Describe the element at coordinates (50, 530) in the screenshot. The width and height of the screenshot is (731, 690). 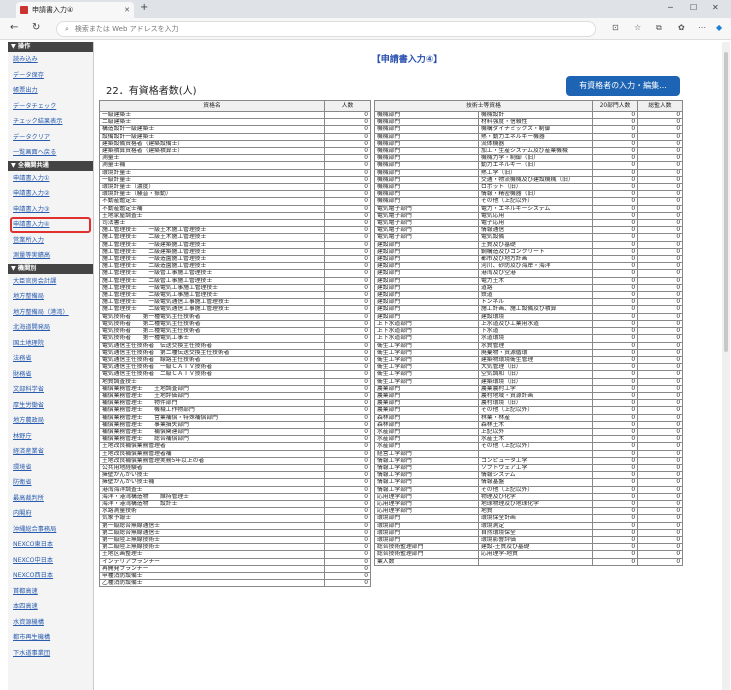
I see `sidebar-item: 沖縄総合事務局` at that location.